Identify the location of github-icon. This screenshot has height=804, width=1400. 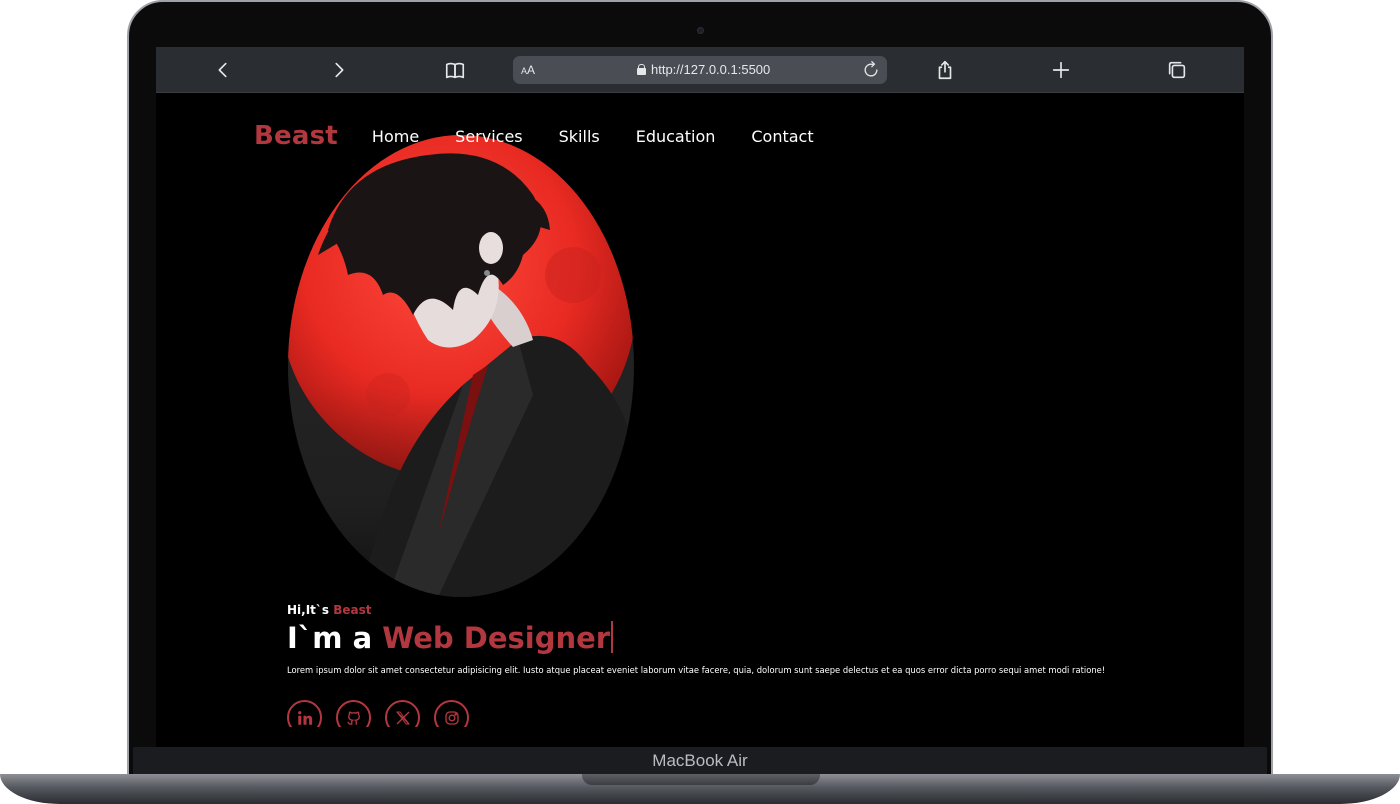
(353, 713).